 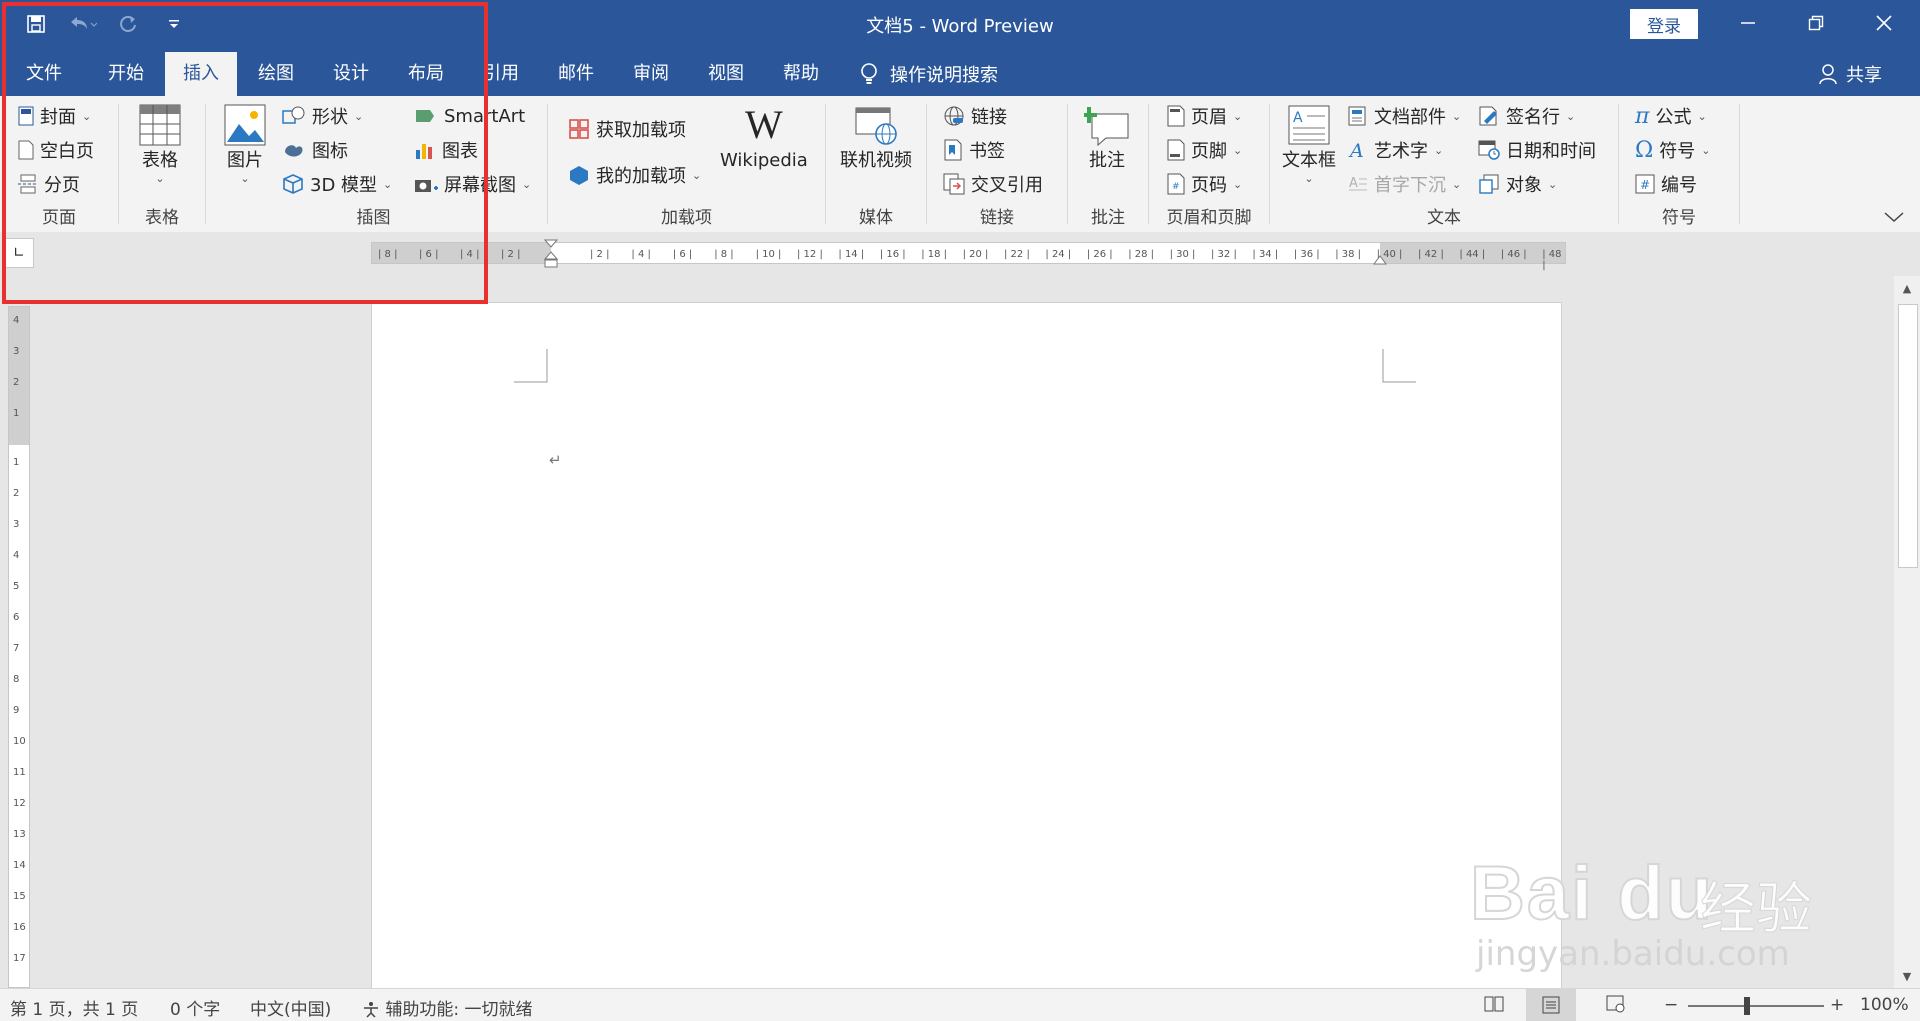 I want to click on tab-view: 视图, so click(x=726, y=74).